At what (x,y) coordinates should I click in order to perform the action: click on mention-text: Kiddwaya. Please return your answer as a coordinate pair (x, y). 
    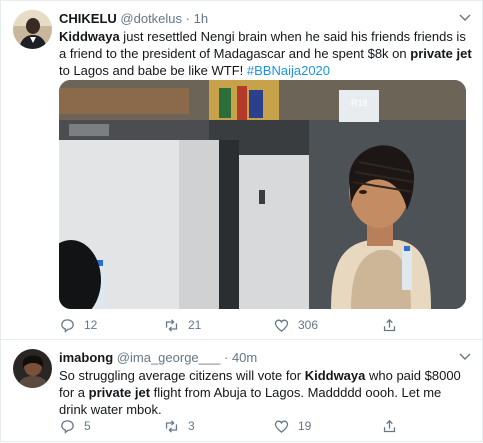
    Looking at the image, I should click on (89, 36).